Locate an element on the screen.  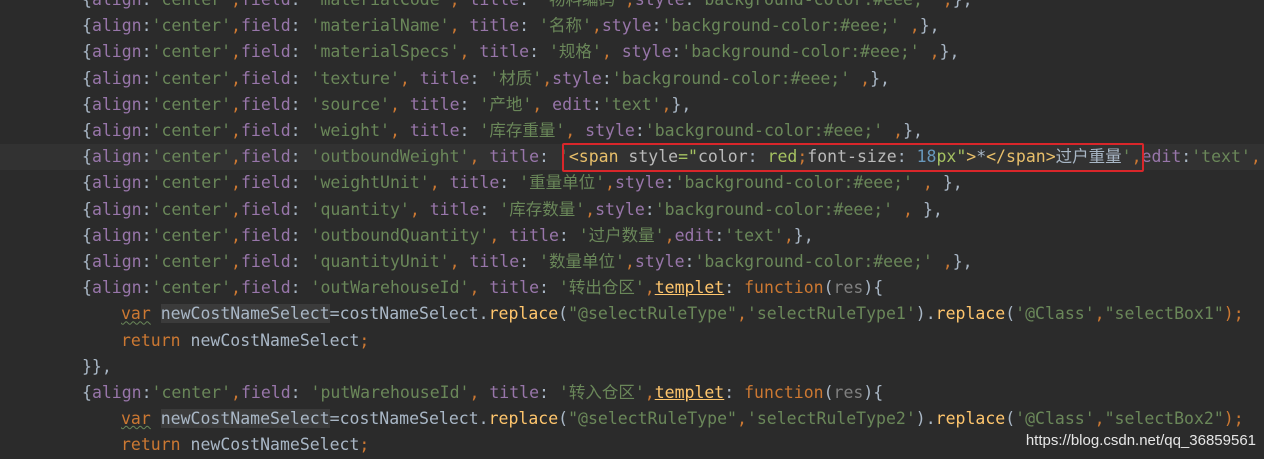
code-token: 'source' is located at coordinates (350, 104).